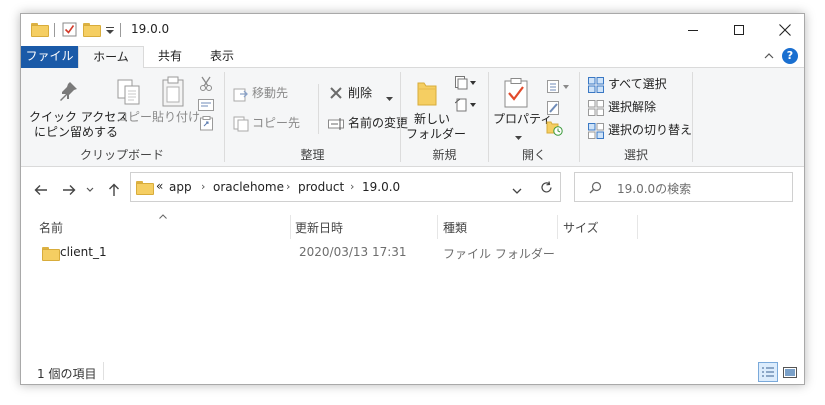 The height and width of the screenshot is (405, 825). I want to click on select-group-label: 選択, so click(635, 155).